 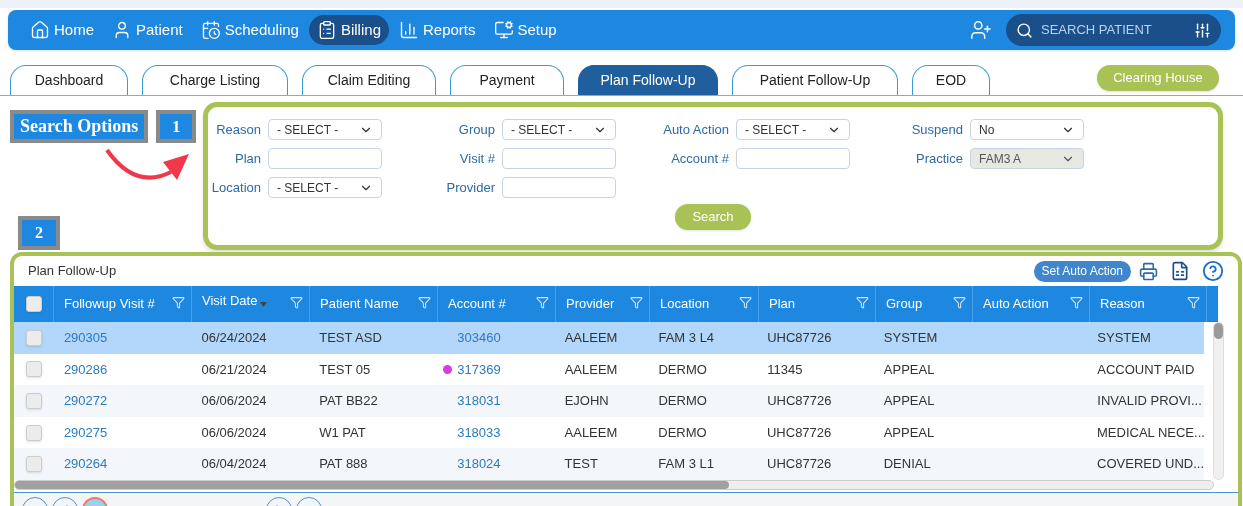 What do you see at coordinates (695, 129) in the screenshot?
I see `field-label: Auto Action` at bounding box center [695, 129].